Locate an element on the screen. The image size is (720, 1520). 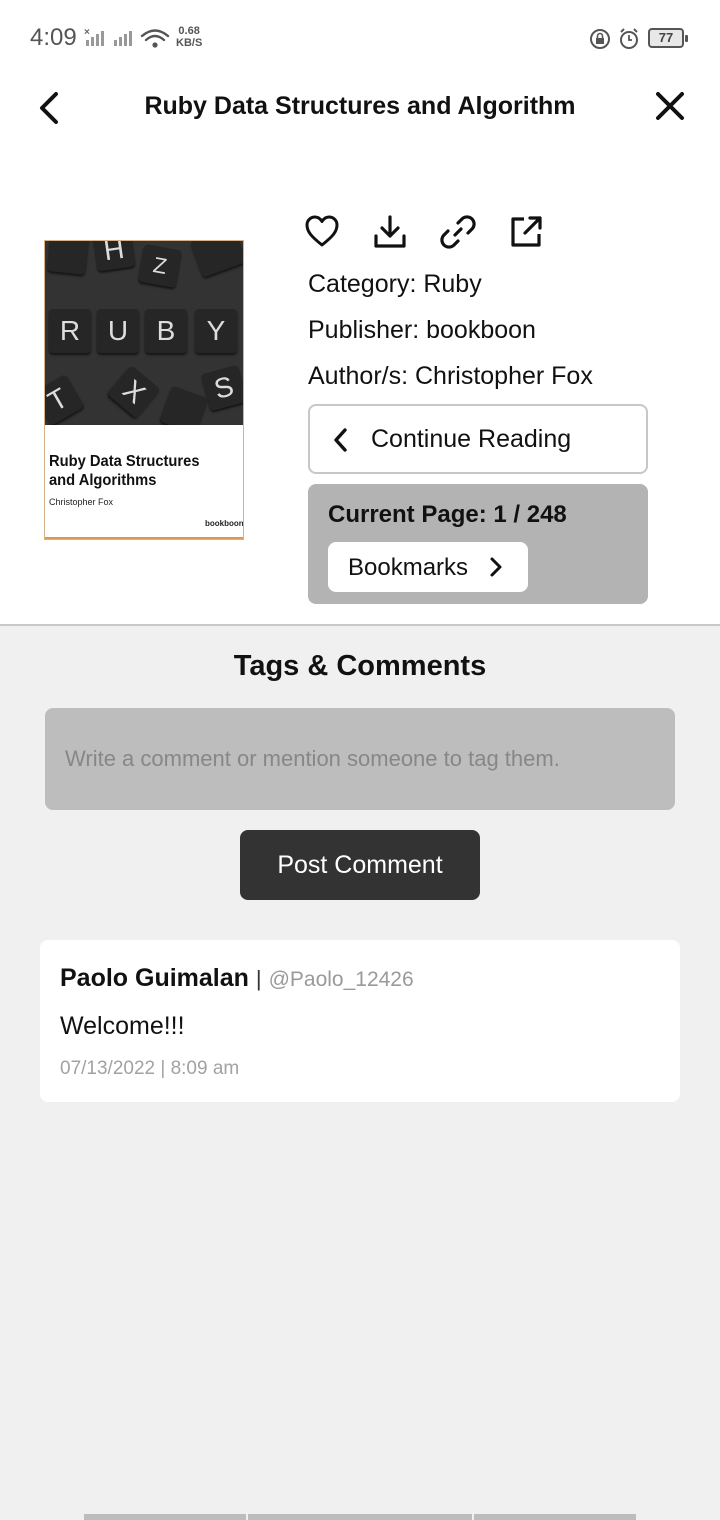
comment-author-name: Paolo Guimalan is located at coordinates (154, 978).